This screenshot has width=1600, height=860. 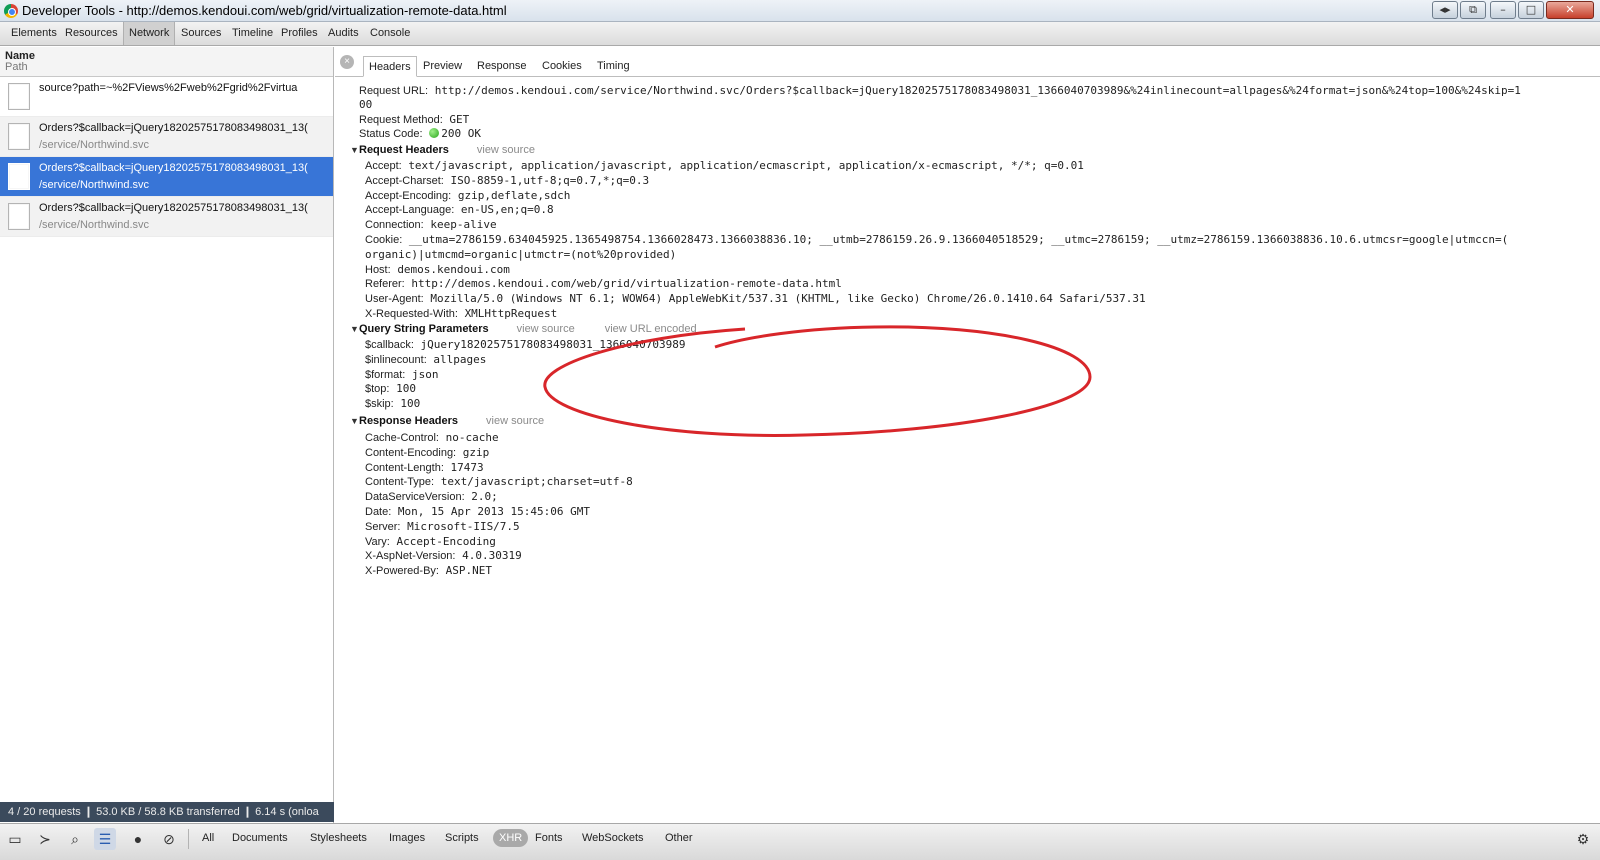 What do you see at coordinates (477, 512) in the screenshot?
I see `response-header-row: Date: Mon, 15 Apr 2013 15:45:06 GMT` at bounding box center [477, 512].